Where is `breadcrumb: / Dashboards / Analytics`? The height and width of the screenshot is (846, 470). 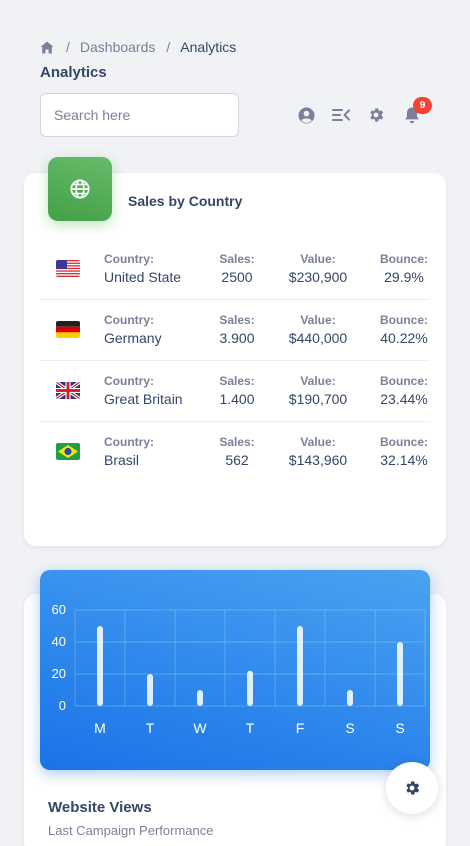
breadcrumb: / Dashboards / Analytics is located at coordinates (143, 47).